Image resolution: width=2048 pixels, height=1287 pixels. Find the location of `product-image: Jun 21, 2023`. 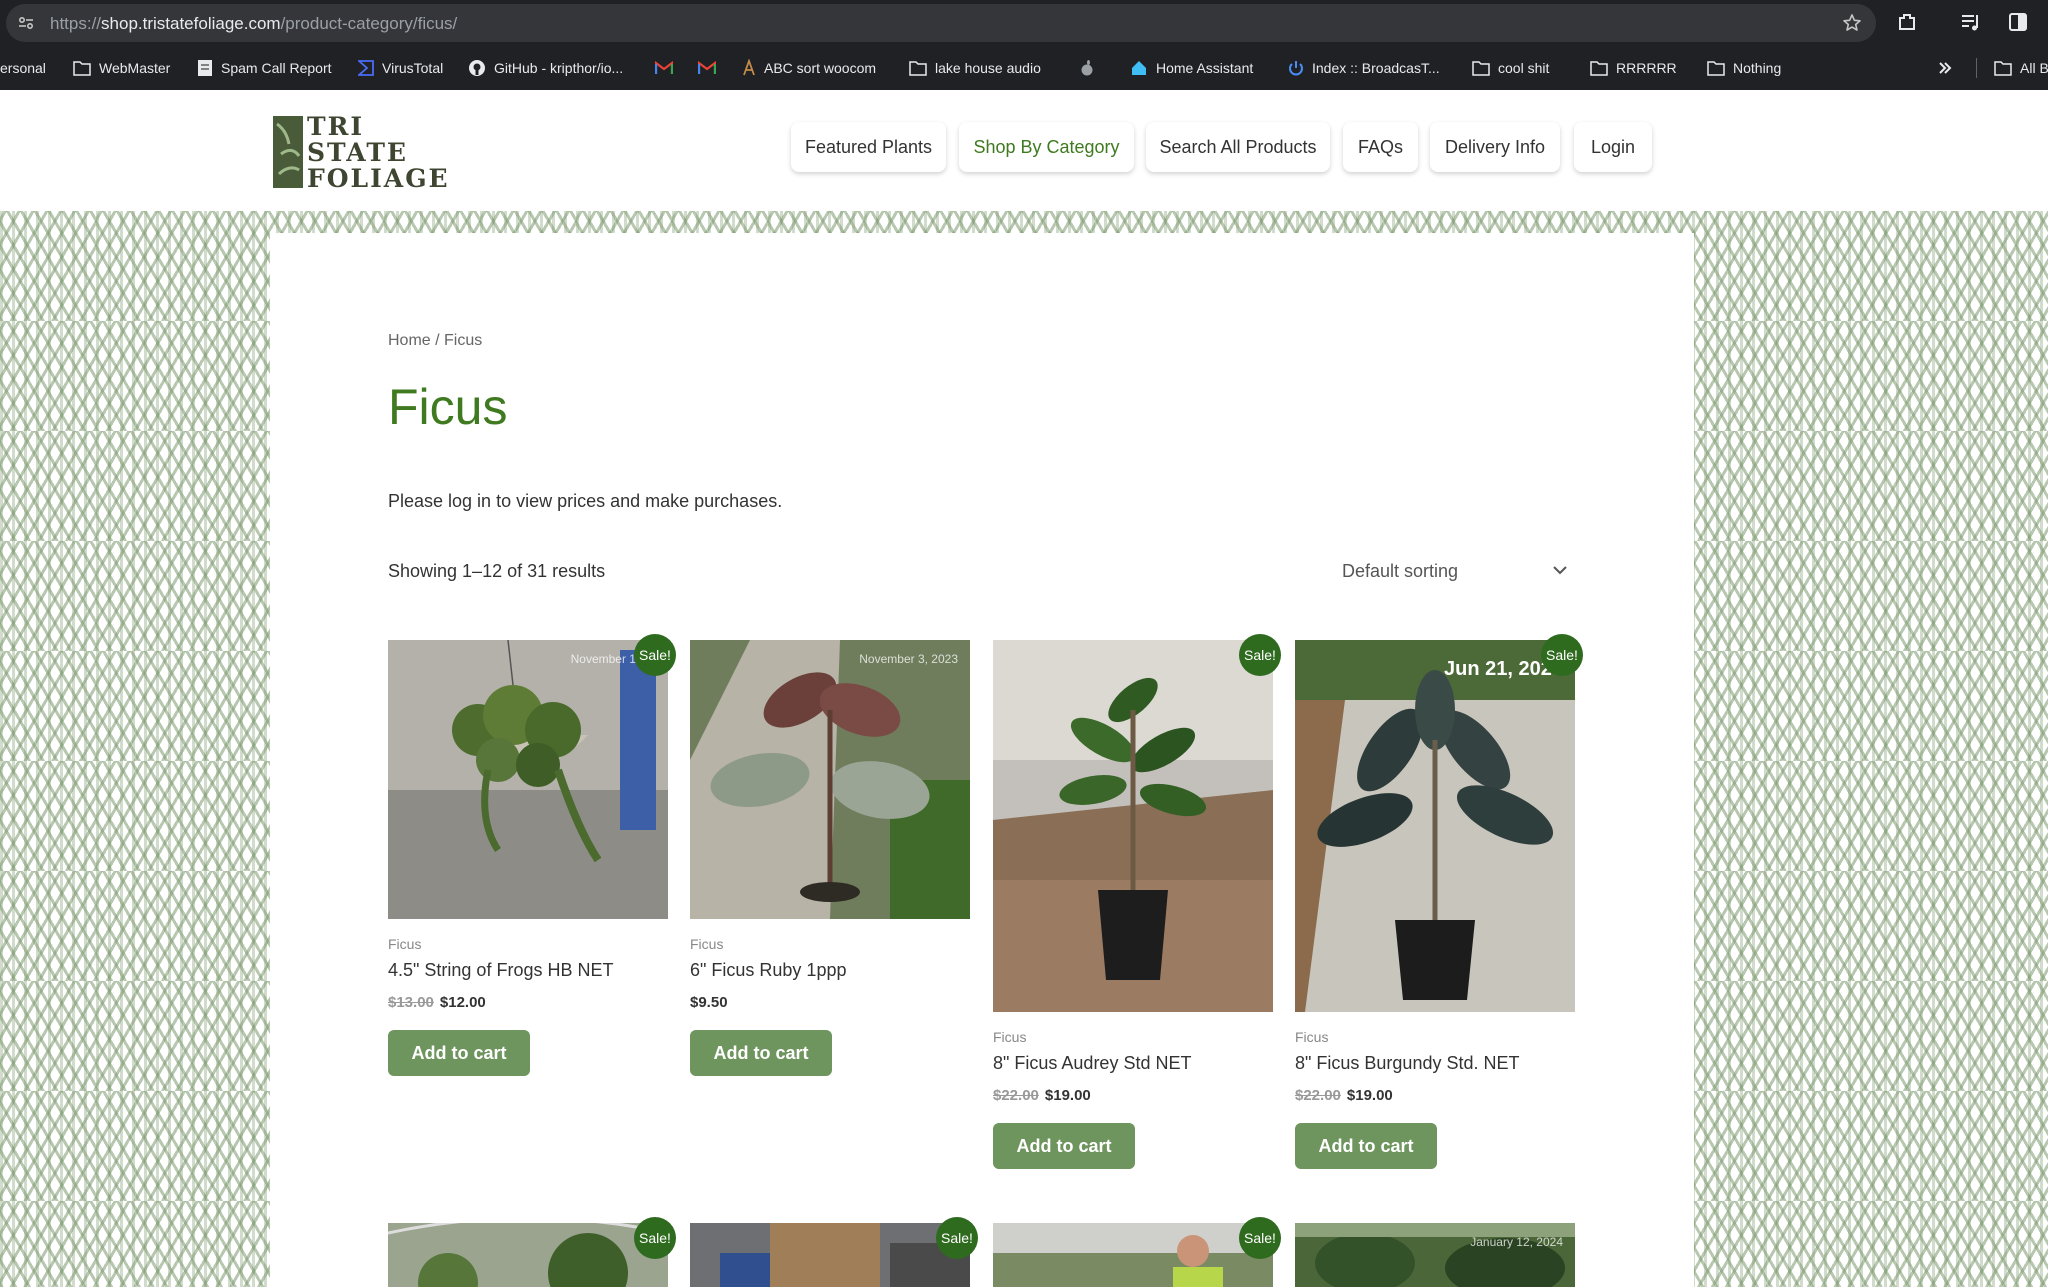

product-image: Jun 21, 2023 is located at coordinates (1435, 826).